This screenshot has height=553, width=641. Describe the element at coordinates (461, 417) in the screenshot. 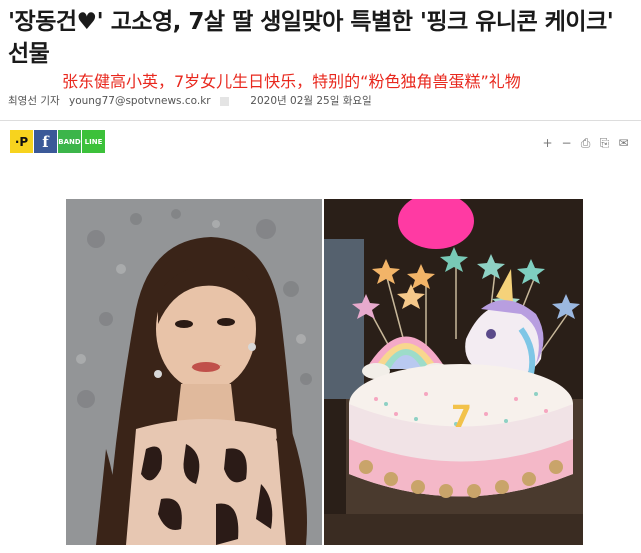

I see `number-seven-candle: 7` at that location.